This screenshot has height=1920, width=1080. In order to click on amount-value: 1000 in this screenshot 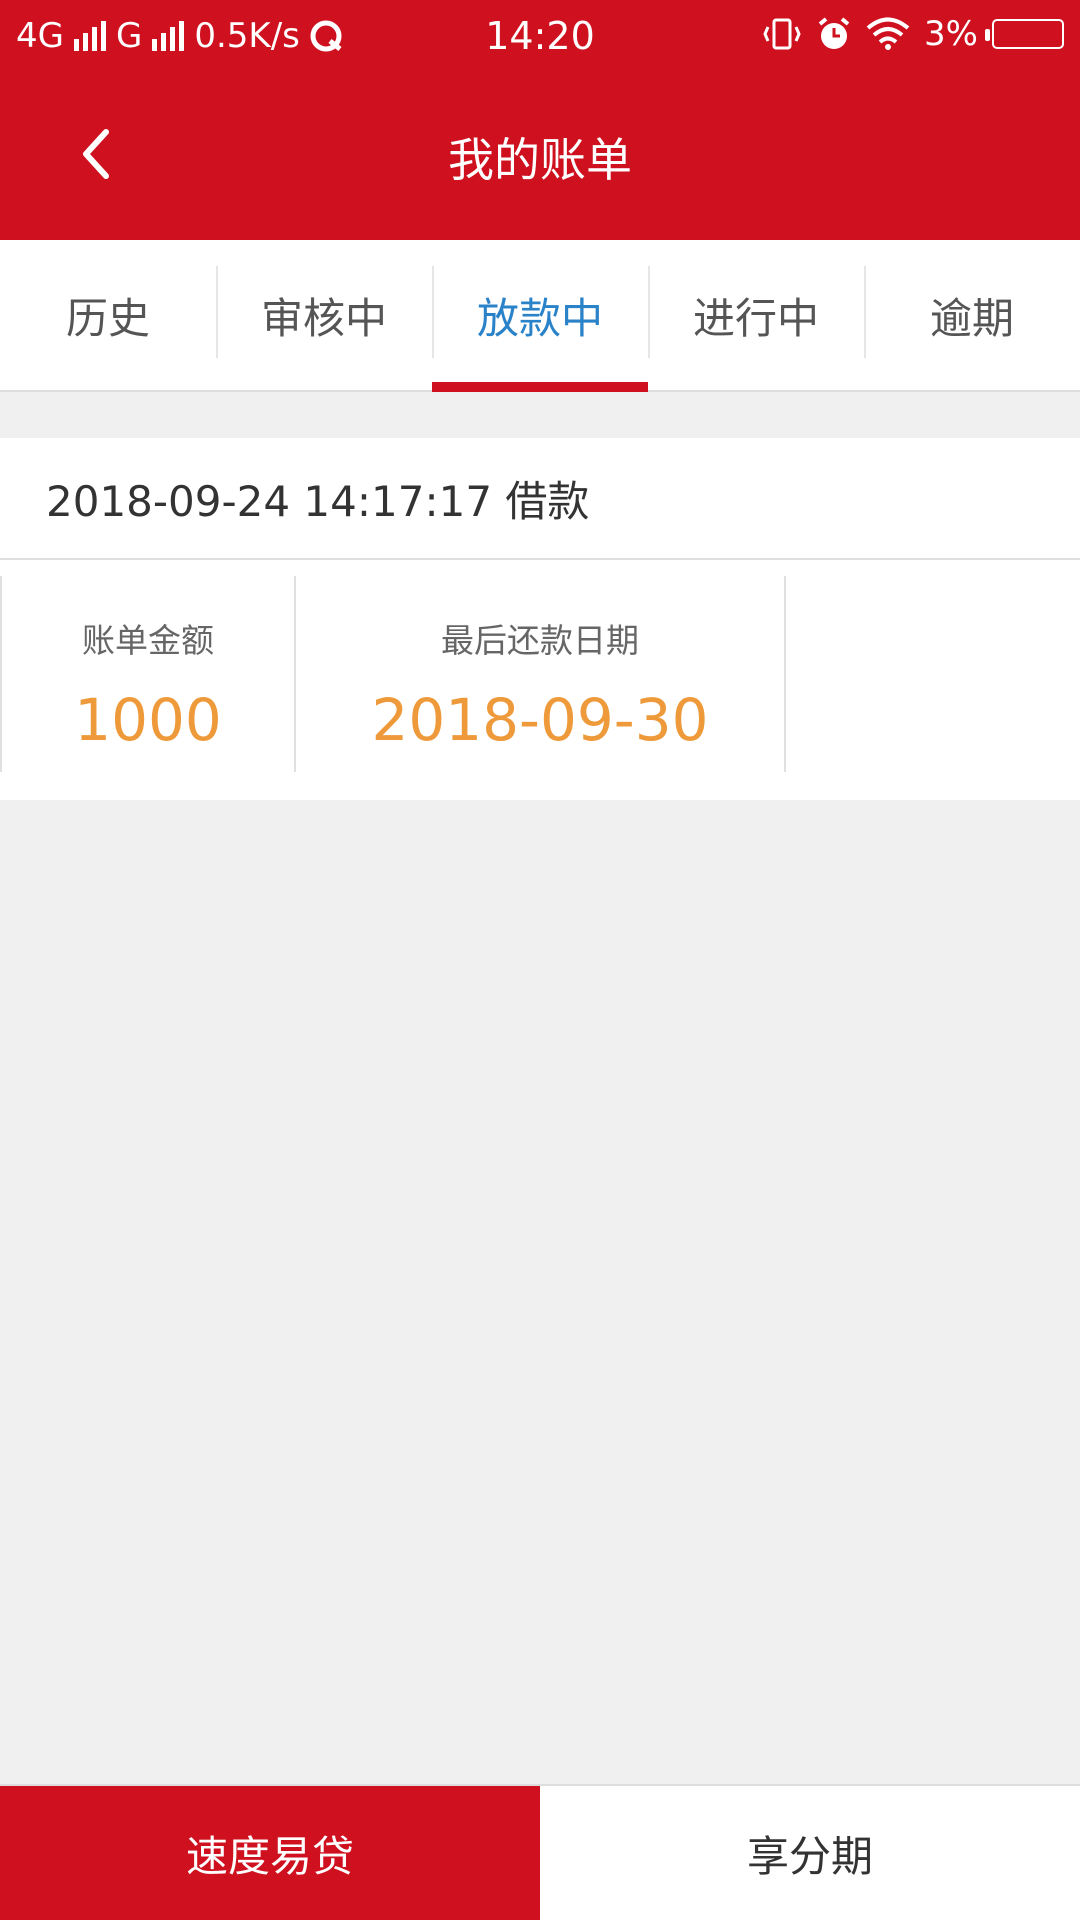, I will do `click(148, 720)`.